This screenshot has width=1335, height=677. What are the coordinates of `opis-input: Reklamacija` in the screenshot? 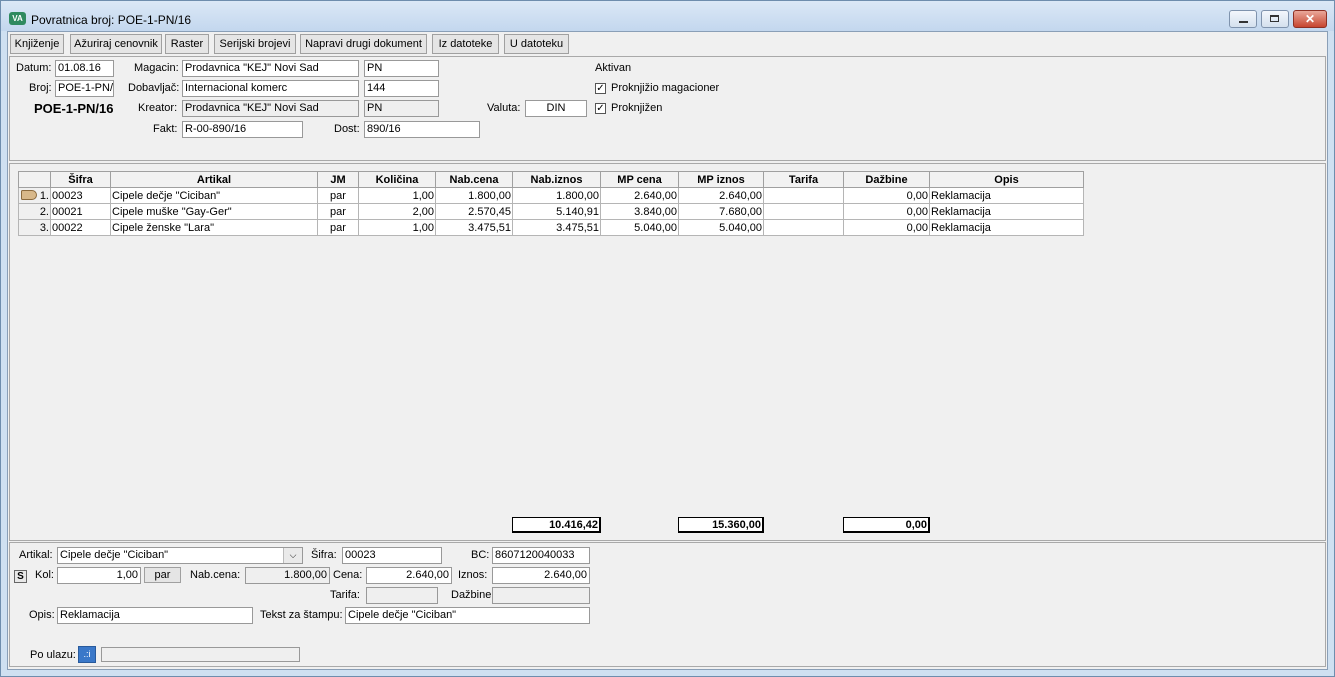 It's located at (155, 615).